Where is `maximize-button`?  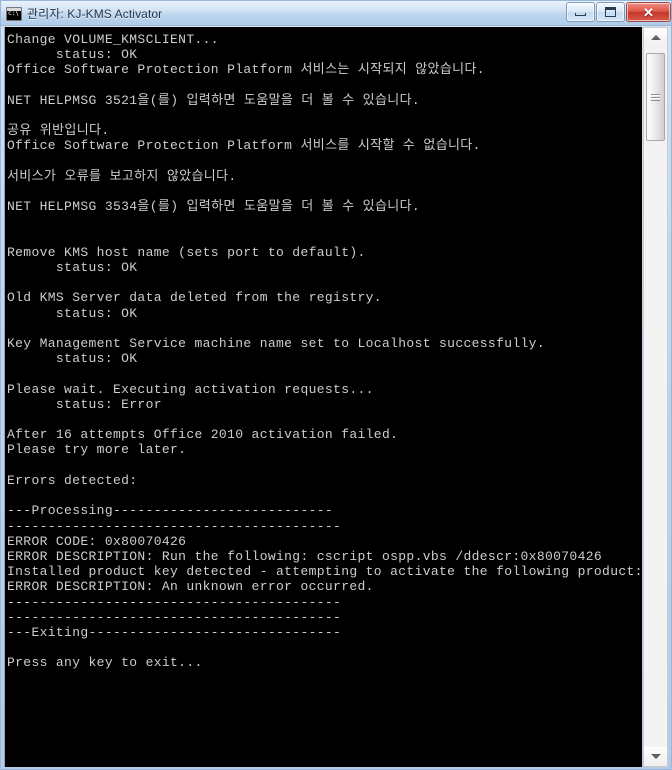
maximize-button is located at coordinates (610, 12).